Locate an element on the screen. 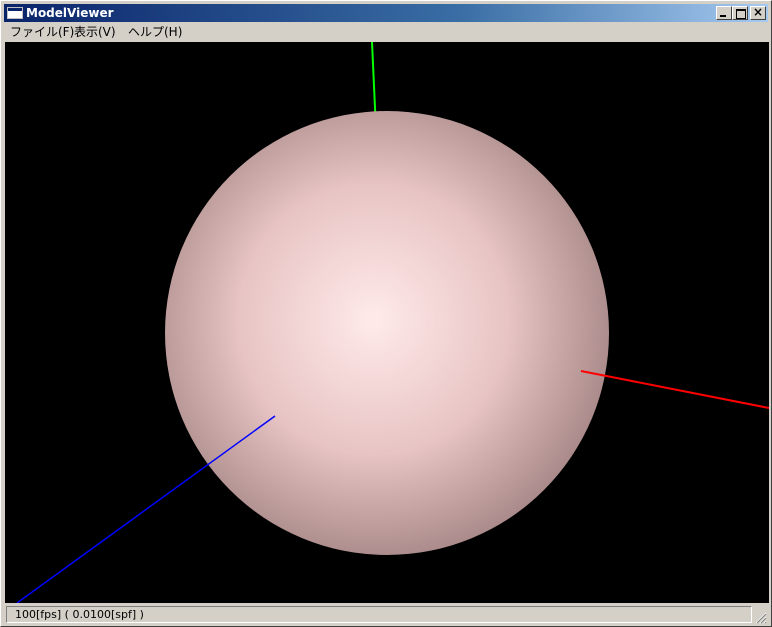  menu-file: ファイル(F) is located at coordinates (42, 32).